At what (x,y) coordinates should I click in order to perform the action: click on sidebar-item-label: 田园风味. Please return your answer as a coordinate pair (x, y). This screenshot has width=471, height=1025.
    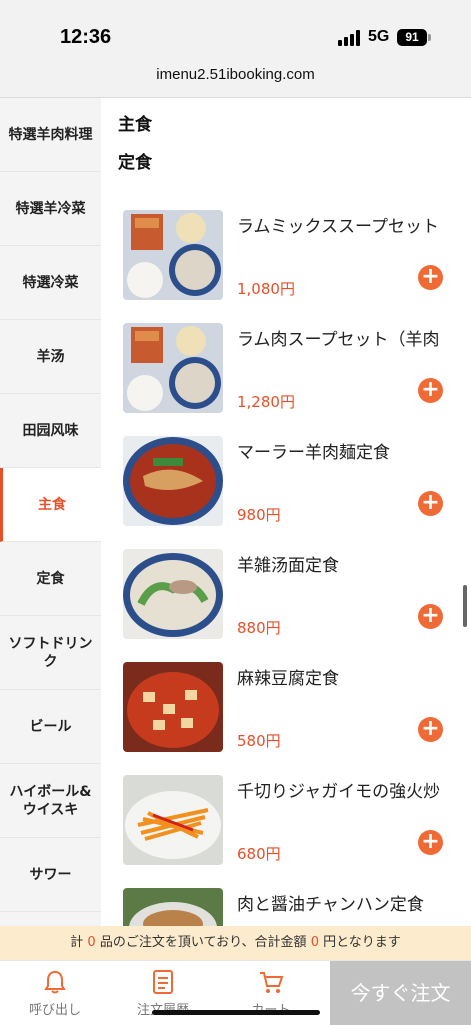
    Looking at the image, I should click on (50, 430).